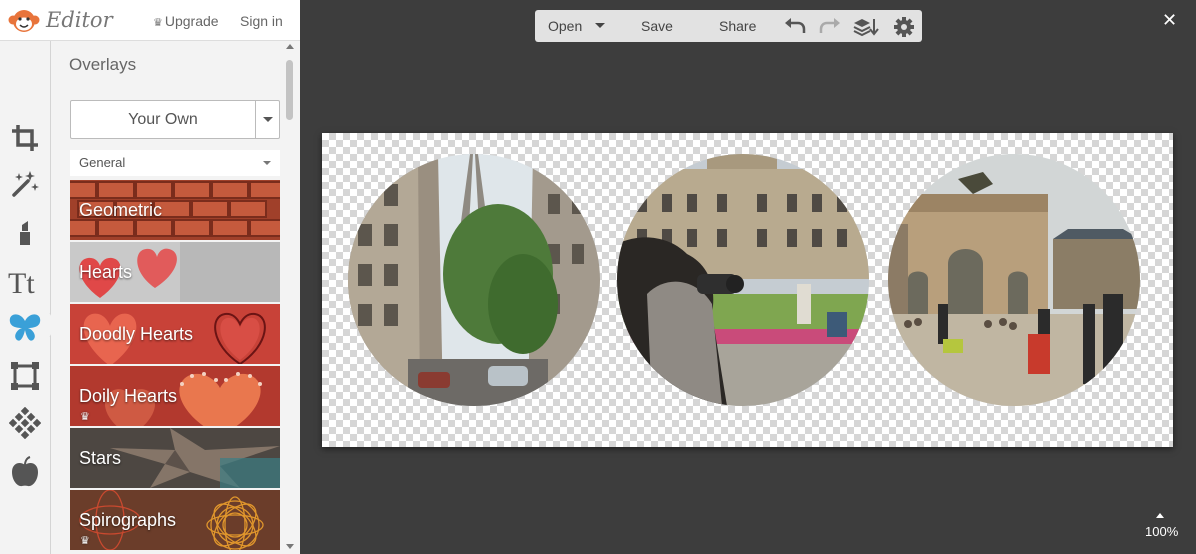 This screenshot has width=1196, height=554. I want to click on gear-icon, so click(904, 27).